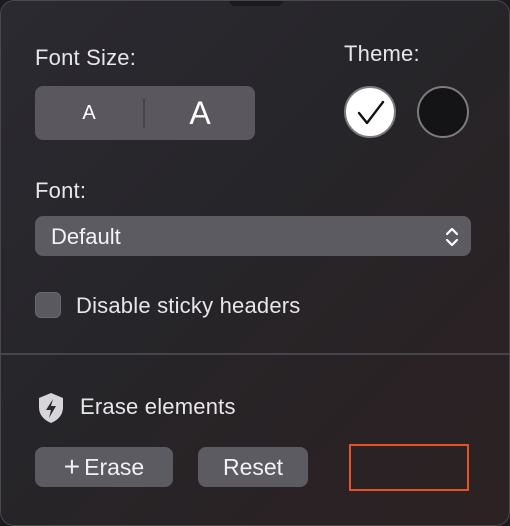 The width and height of the screenshot is (510, 526). What do you see at coordinates (158, 406) in the screenshot?
I see `erase-elements-heading: Erase elements` at bounding box center [158, 406].